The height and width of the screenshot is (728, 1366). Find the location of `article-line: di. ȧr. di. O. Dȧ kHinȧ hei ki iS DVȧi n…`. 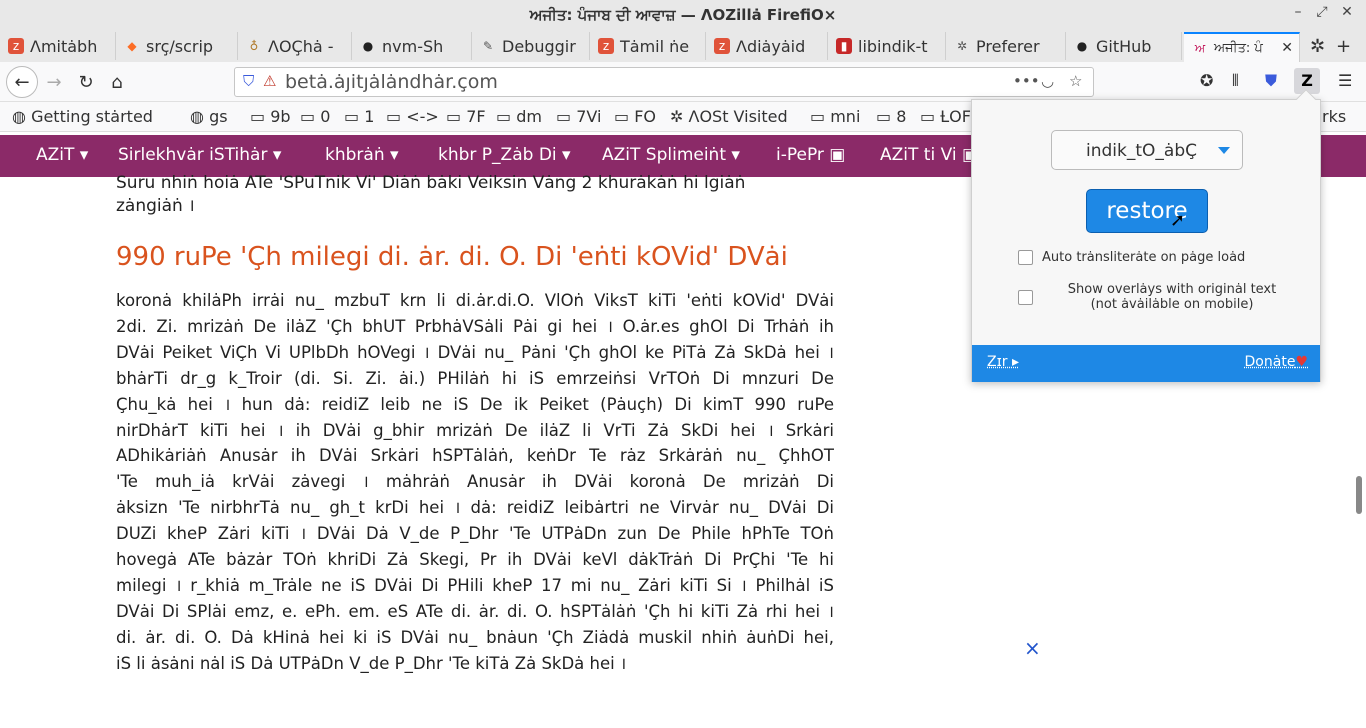

article-line: di. ȧr. di. O. Dȧ kHinȧ hei ki iS DVȧi n… is located at coordinates (475, 637).